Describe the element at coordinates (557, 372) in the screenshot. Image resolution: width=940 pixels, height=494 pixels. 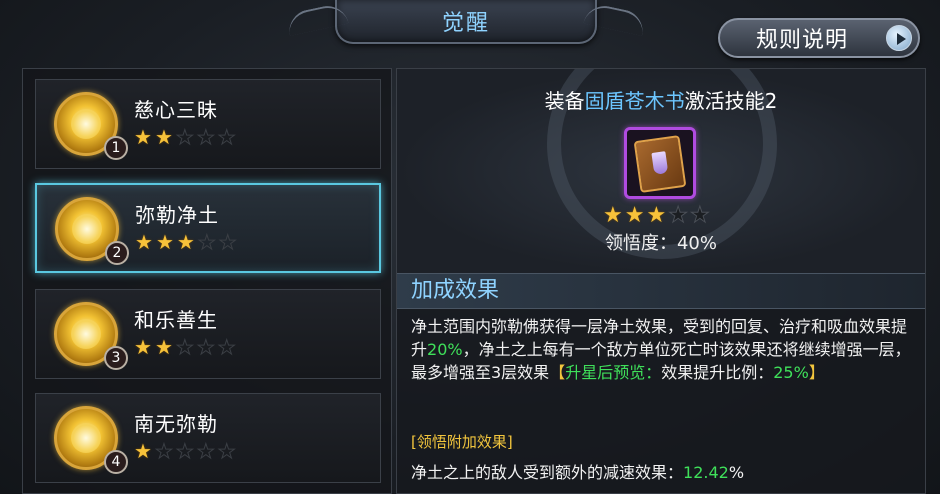
I see `desc-bracket: 【` at that location.